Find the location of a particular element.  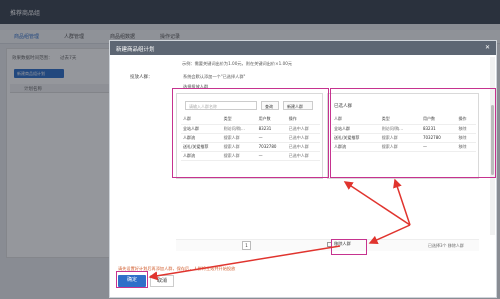

watermark: Bai du 经验 is located at coordinates (429, 288).